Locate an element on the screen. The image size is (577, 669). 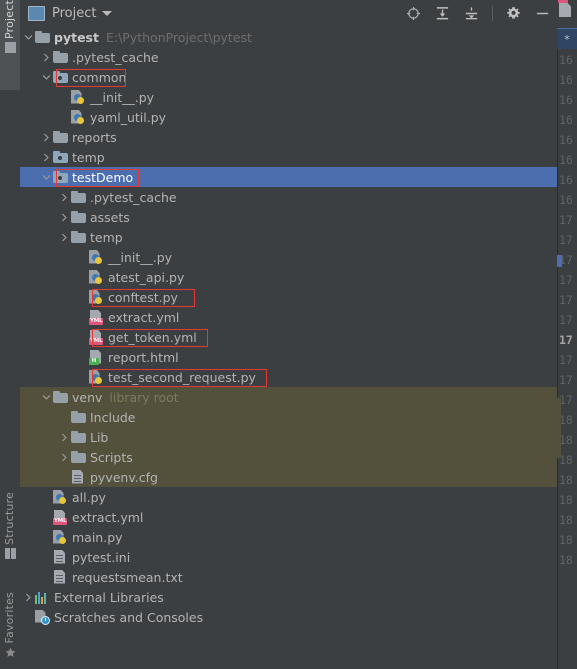
project-view-selector: Project is located at coordinates (66, 13).